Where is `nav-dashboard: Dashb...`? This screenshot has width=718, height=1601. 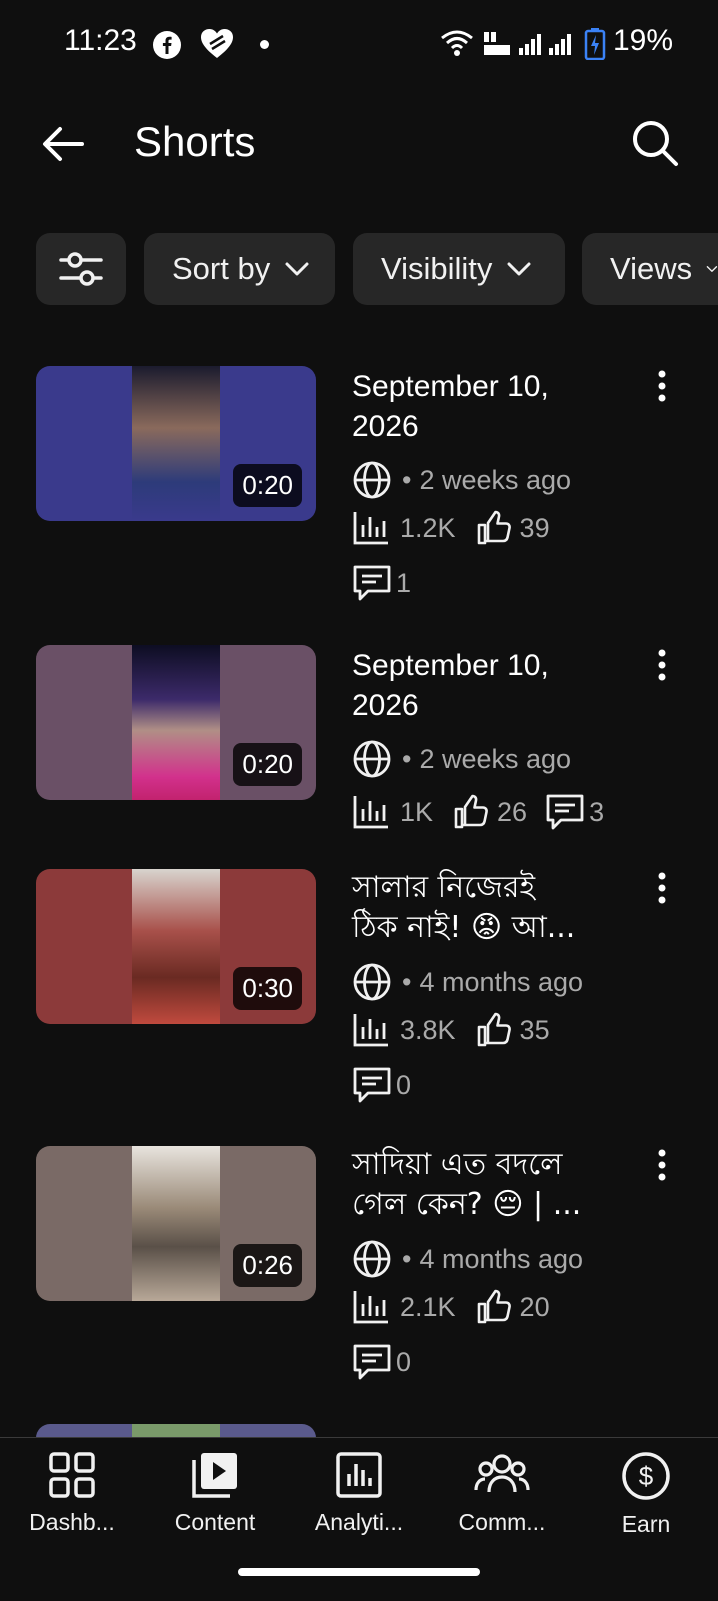 nav-dashboard: Dashb... is located at coordinates (72, 1493).